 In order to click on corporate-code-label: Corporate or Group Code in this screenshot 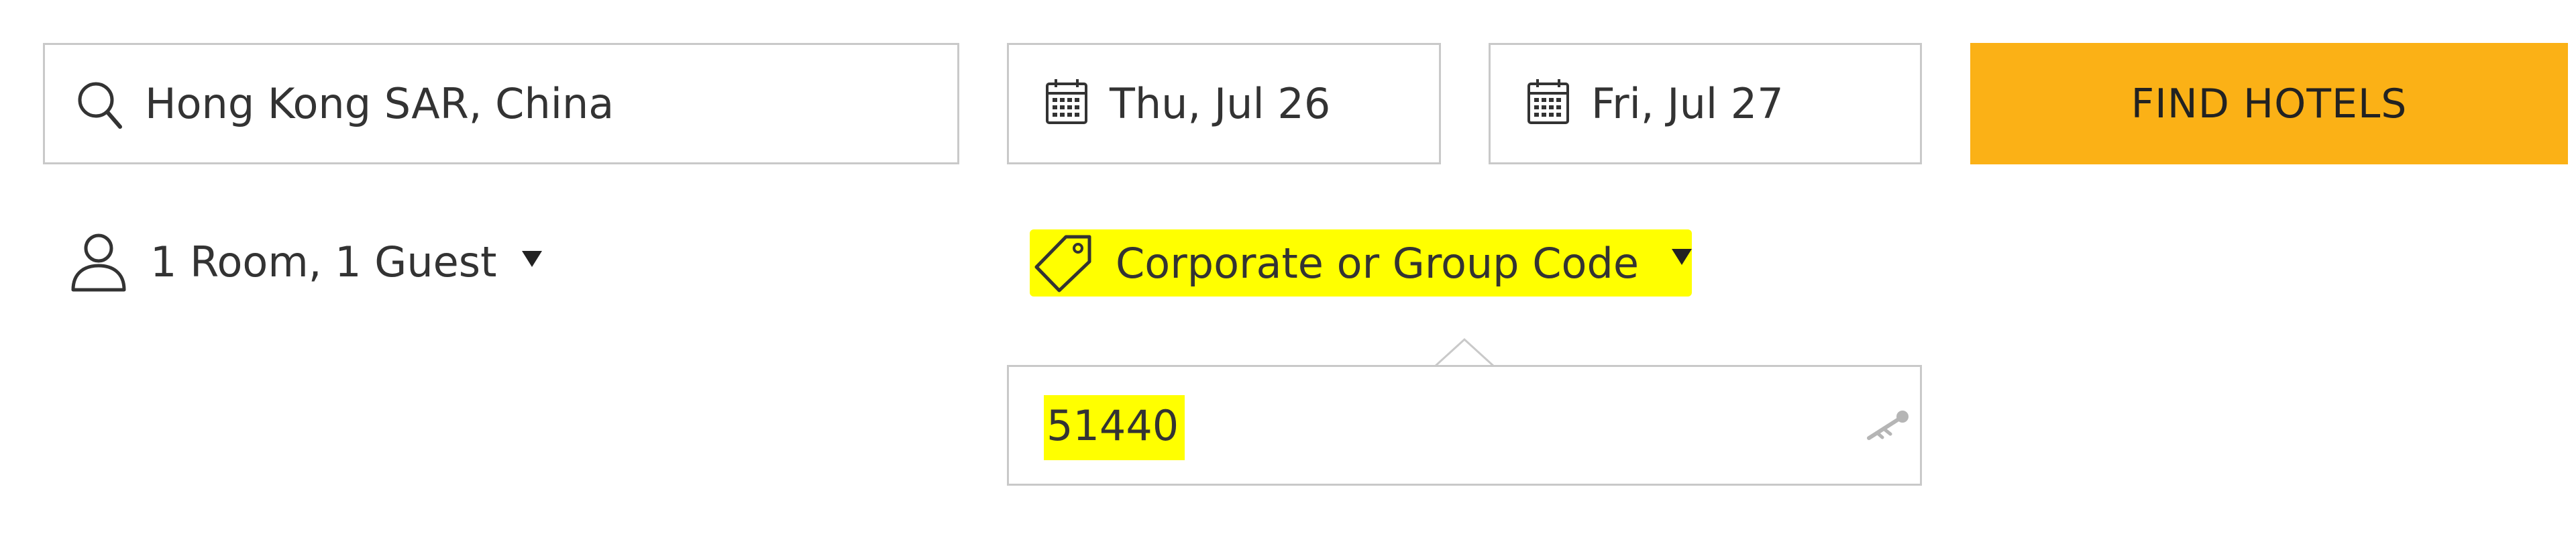, I will do `click(1377, 263)`.